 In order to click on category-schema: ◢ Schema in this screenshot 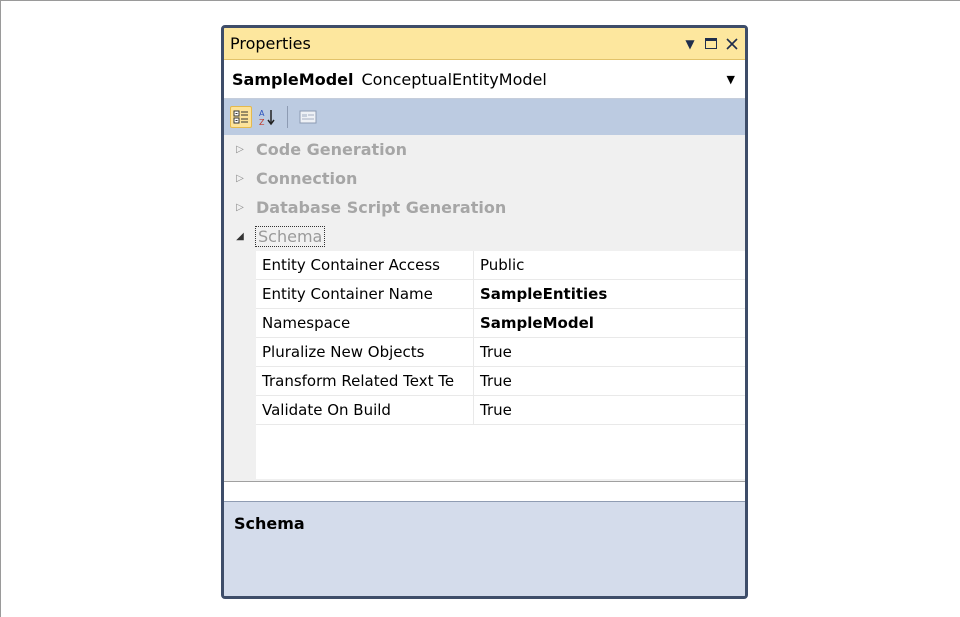, I will do `click(484, 236)`.